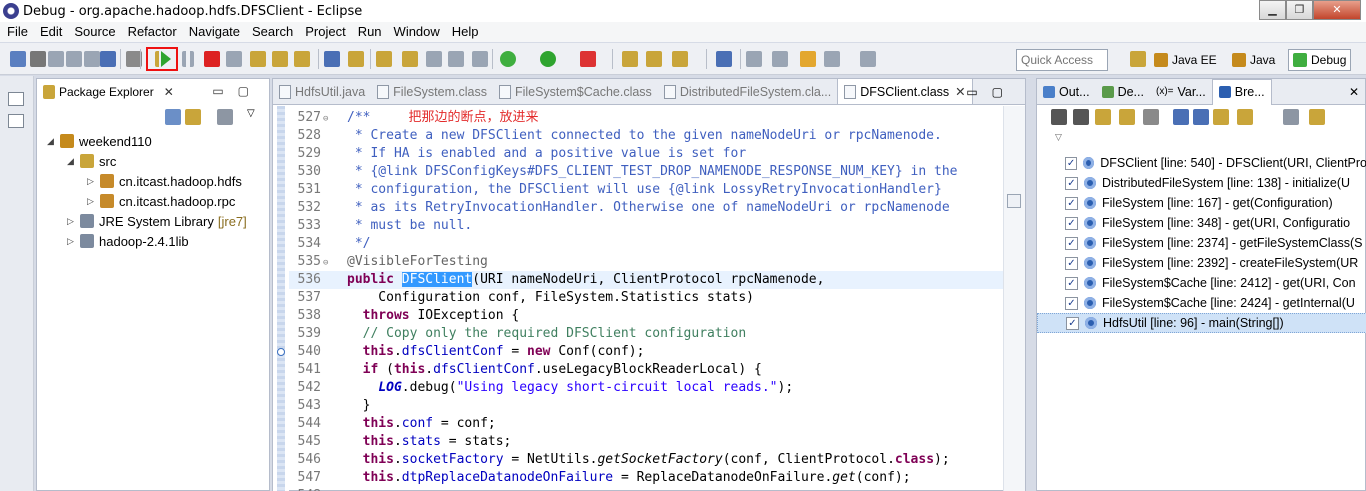 This screenshot has width=1366, height=491. Describe the element at coordinates (1253, 60) in the screenshot. I see `perspective-java: Java` at that location.